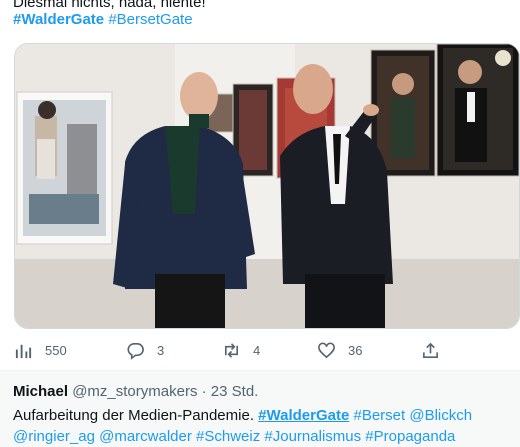 This screenshot has height=447, width=520. What do you see at coordinates (440, 415) in the screenshot?
I see `reply-mention-blickch: @Blickch` at bounding box center [440, 415].